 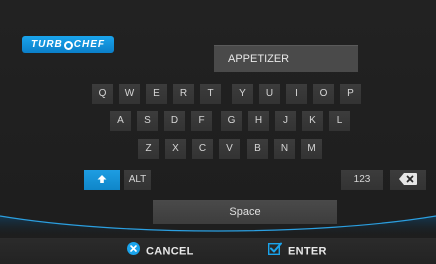 What do you see at coordinates (258, 121) in the screenshot?
I see `key-h: H` at bounding box center [258, 121].